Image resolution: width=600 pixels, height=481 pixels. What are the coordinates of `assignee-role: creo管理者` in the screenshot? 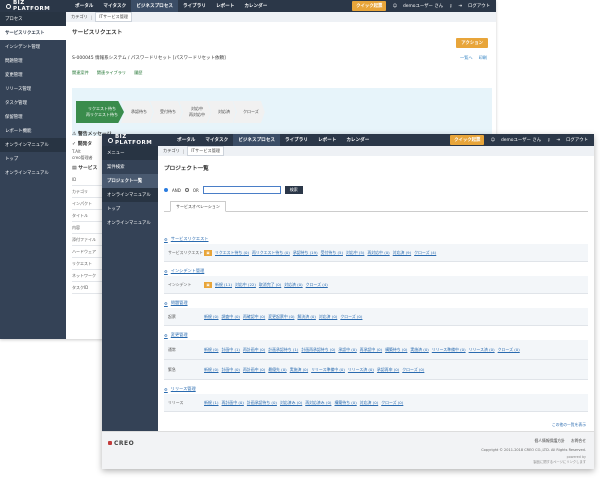 It's located at (82, 157).